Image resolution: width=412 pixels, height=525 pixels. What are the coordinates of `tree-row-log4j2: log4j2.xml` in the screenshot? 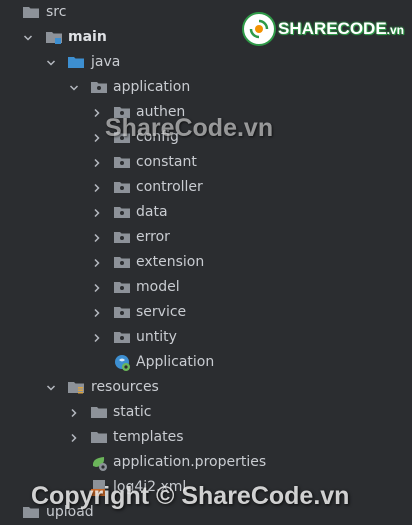 It's located at (206, 487).